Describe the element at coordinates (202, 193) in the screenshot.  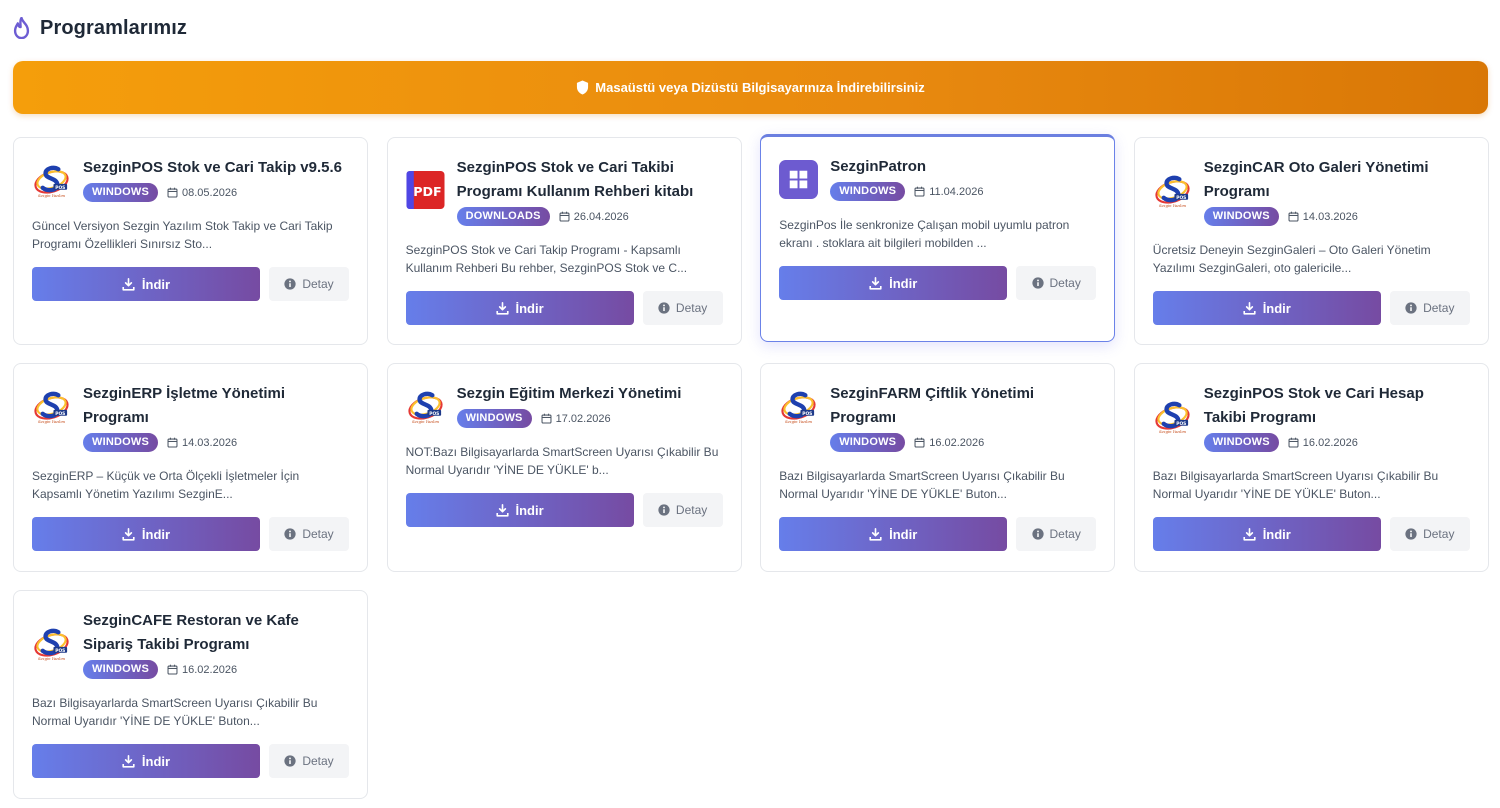
I see `release-date: 08.05.2026` at that location.